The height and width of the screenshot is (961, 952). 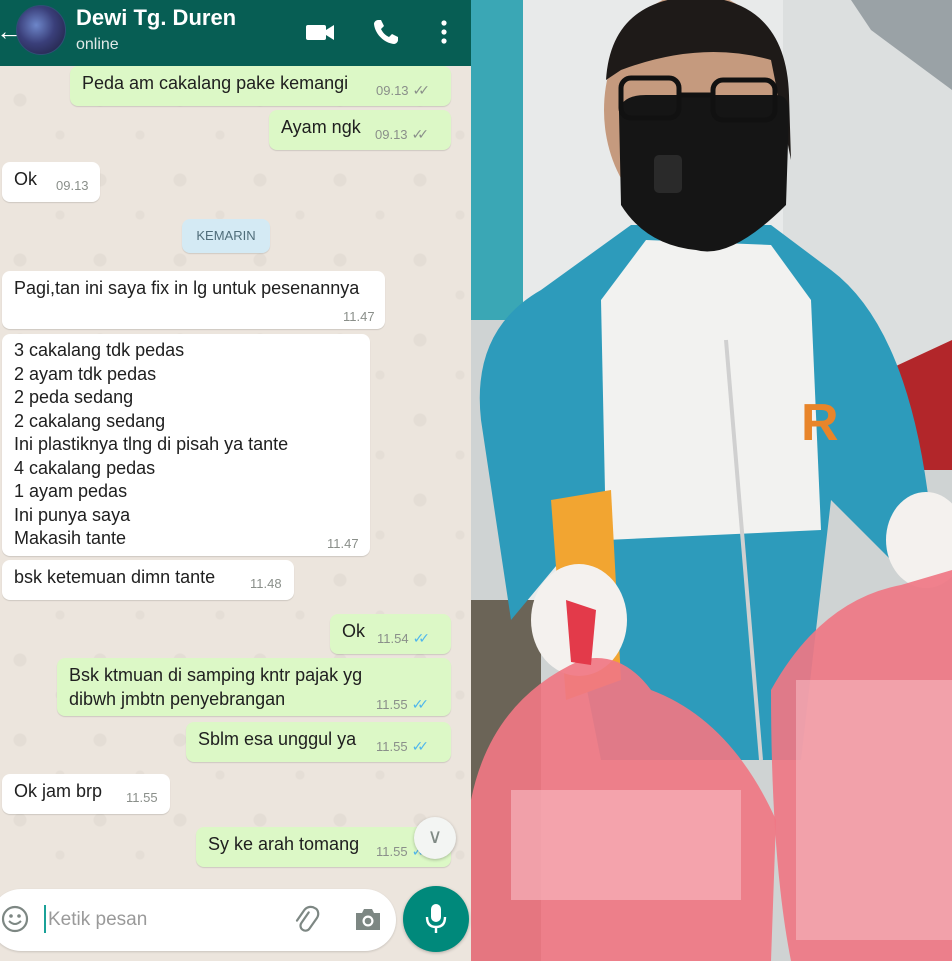 I want to click on more-vertical-icon, so click(x=448, y=32).